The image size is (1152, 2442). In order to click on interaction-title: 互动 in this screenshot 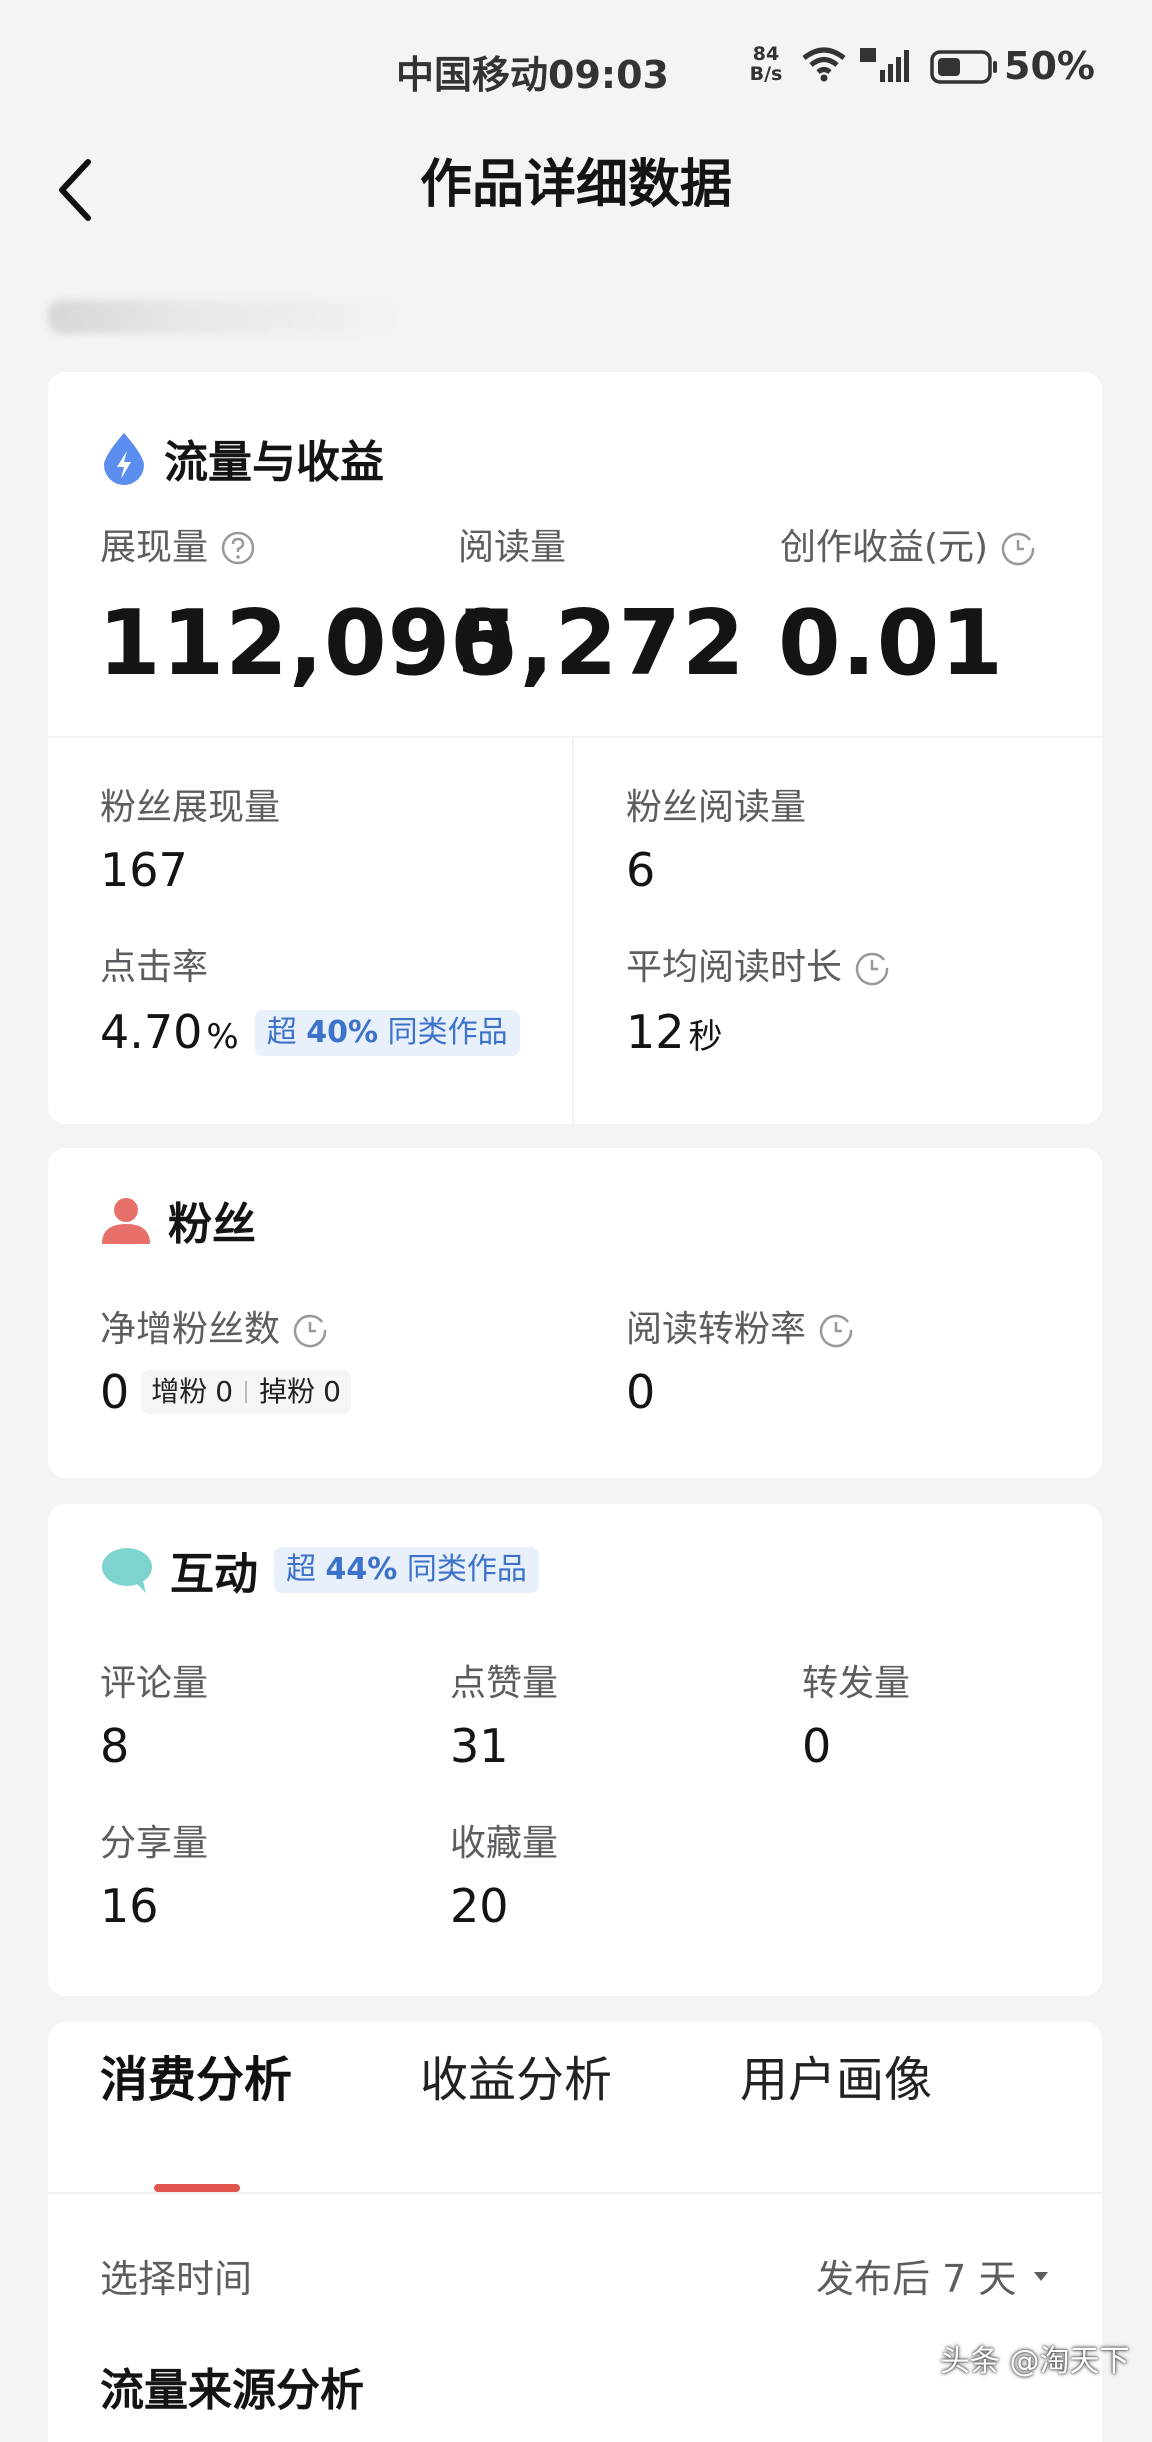, I will do `click(214, 1574)`.